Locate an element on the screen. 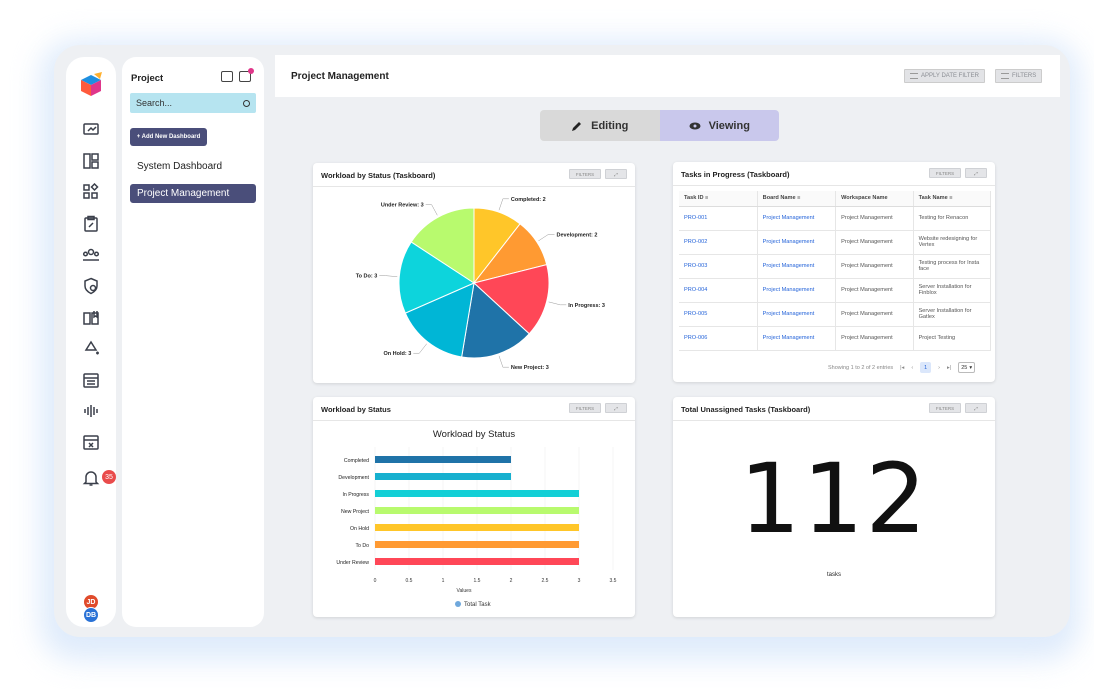 The width and height of the screenshot is (1094, 689). mode-toggle: Editing Viewing is located at coordinates (659, 125).